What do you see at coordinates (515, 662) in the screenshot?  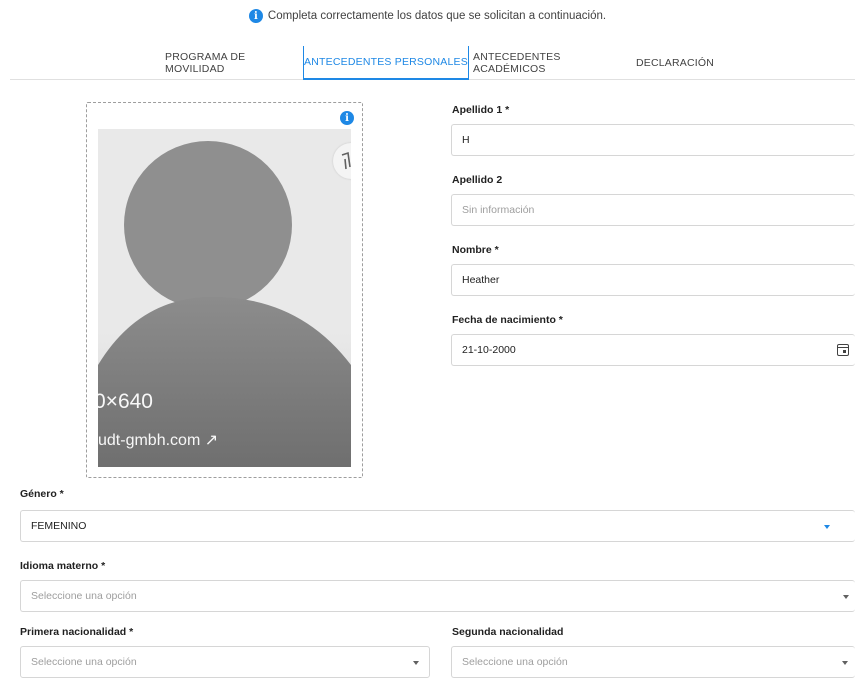 I see `segunda-nacionalidad-placeholder: Seleccione una opción` at bounding box center [515, 662].